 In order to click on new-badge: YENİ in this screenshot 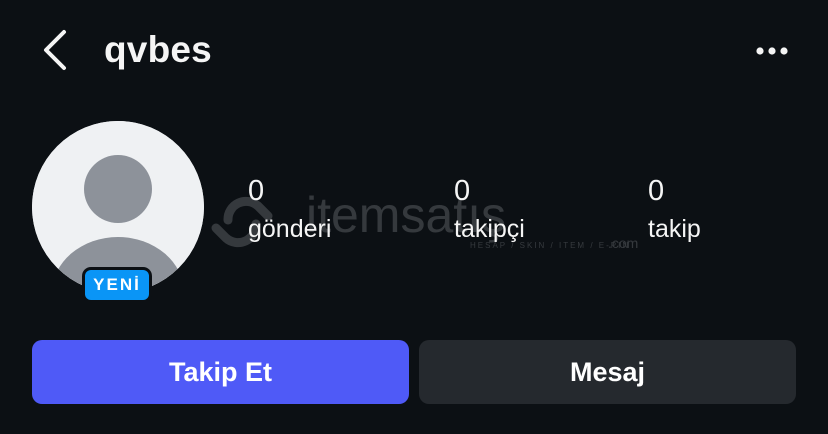, I will do `click(117, 285)`.